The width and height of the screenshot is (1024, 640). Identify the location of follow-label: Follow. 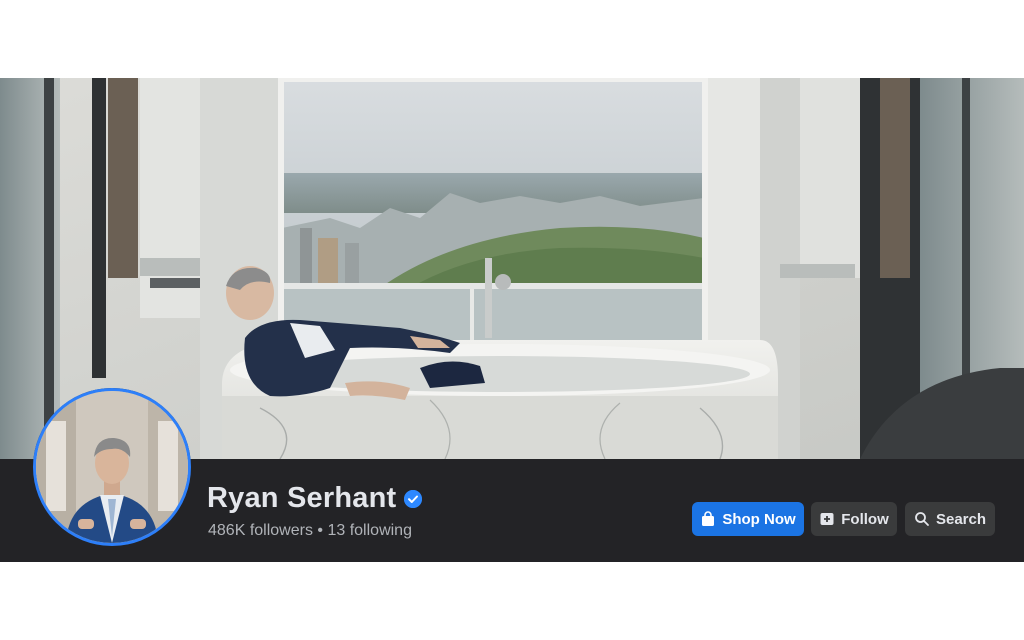
(865, 519).